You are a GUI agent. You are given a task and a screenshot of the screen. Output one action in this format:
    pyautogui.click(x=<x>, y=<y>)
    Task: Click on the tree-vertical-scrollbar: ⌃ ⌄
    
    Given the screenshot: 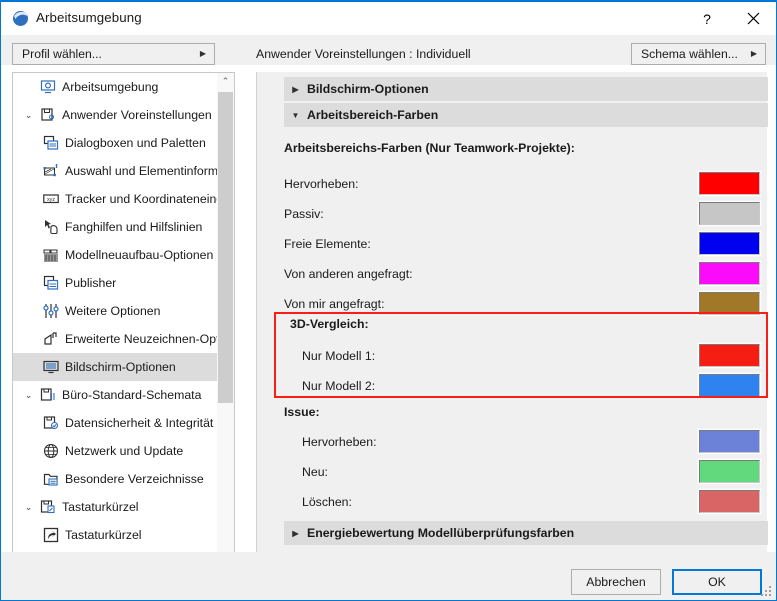 What is the action you would take?
    pyautogui.click(x=225, y=322)
    